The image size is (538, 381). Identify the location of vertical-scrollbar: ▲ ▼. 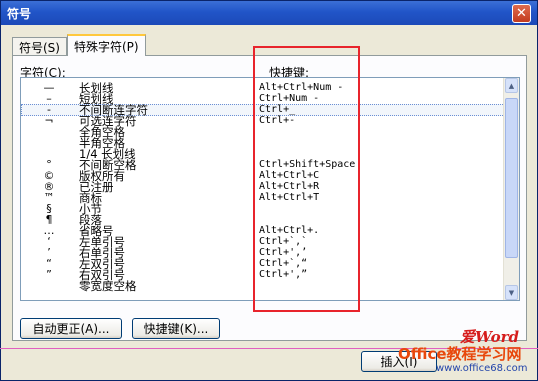
(511, 189).